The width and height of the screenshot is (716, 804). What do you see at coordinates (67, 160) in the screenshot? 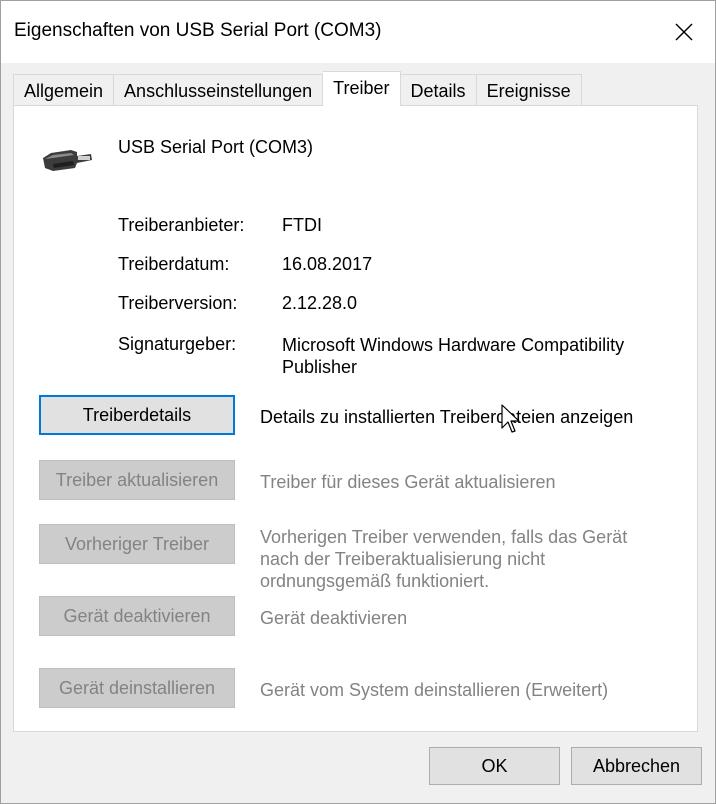
I see `usb-connector-icon` at bounding box center [67, 160].